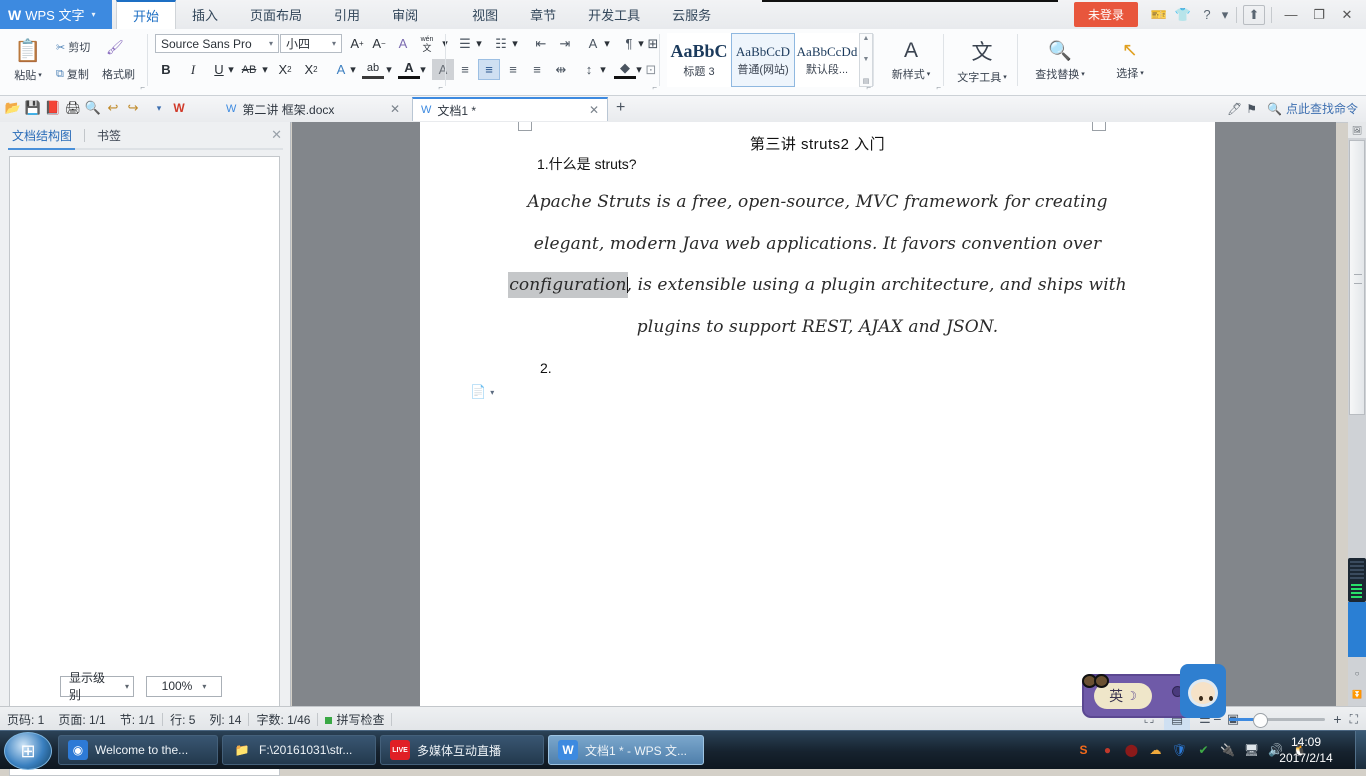 This screenshot has height=776, width=1366. I want to click on next-page-button: ⏬, so click(1357, 694).